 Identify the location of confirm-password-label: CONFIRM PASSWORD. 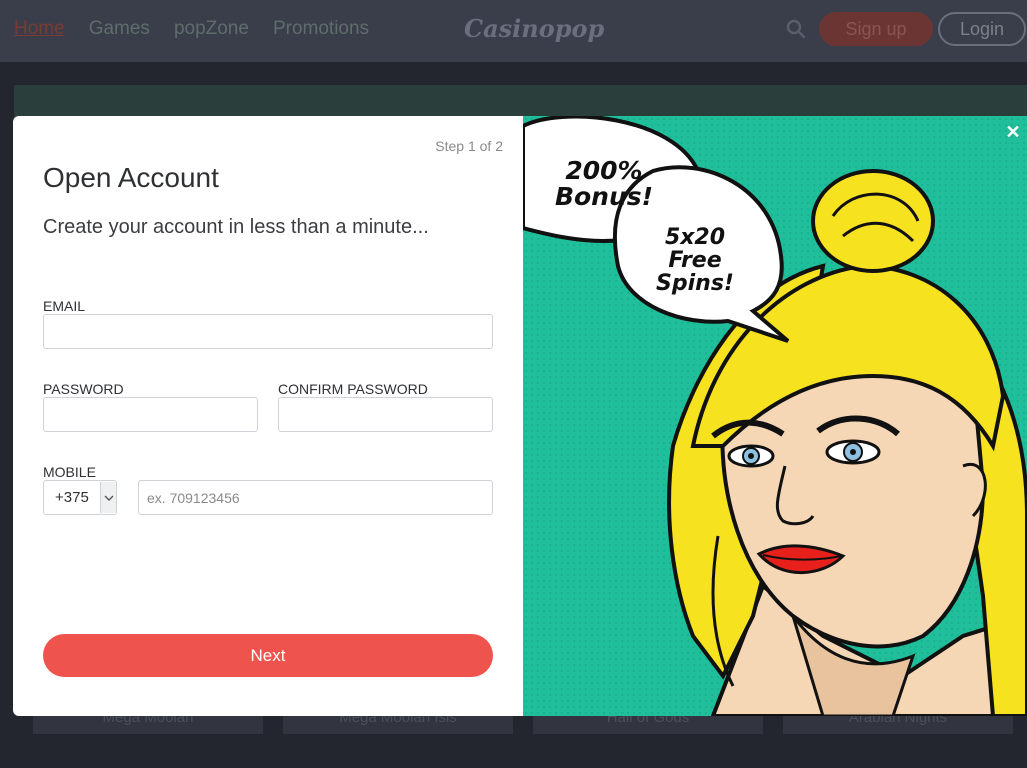
(353, 389).